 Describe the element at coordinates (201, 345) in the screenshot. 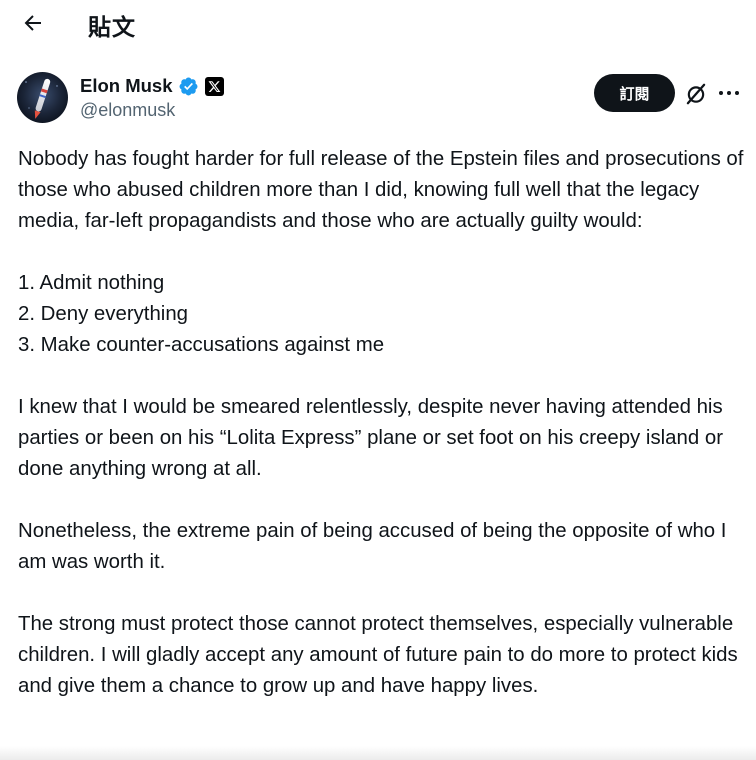

I see `list-item: 3. Make counter-accusations against me` at that location.